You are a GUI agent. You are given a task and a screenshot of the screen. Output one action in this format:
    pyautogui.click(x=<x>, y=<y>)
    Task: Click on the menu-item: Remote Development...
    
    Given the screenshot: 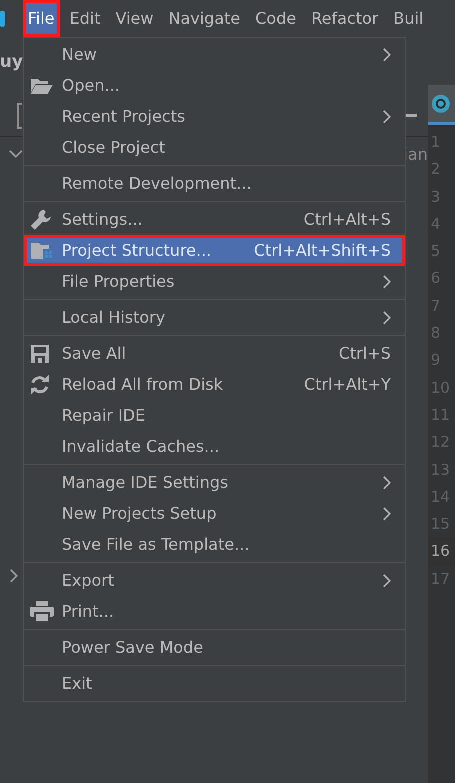 What is the action you would take?
    pyautogui.click(x=214, y=183)
    